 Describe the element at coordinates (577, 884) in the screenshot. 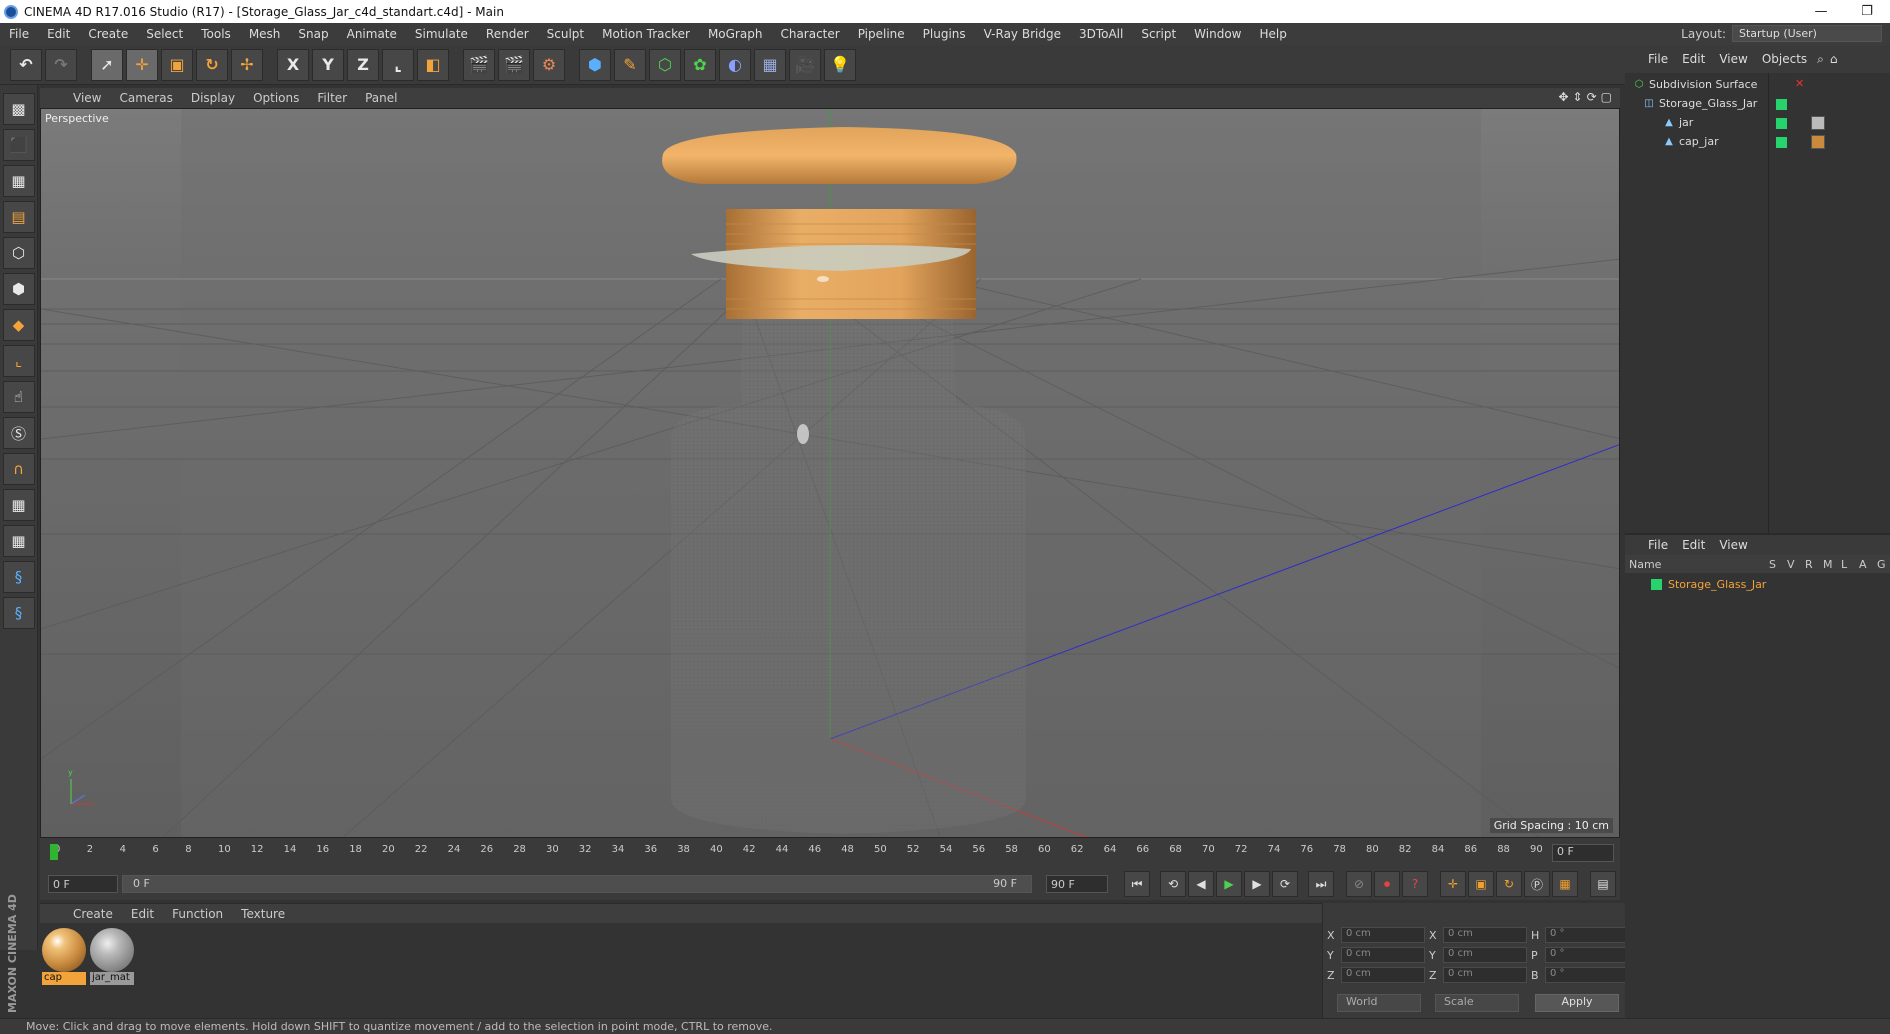

I see `frame-range-slider: 0 F 90 F` at that location.